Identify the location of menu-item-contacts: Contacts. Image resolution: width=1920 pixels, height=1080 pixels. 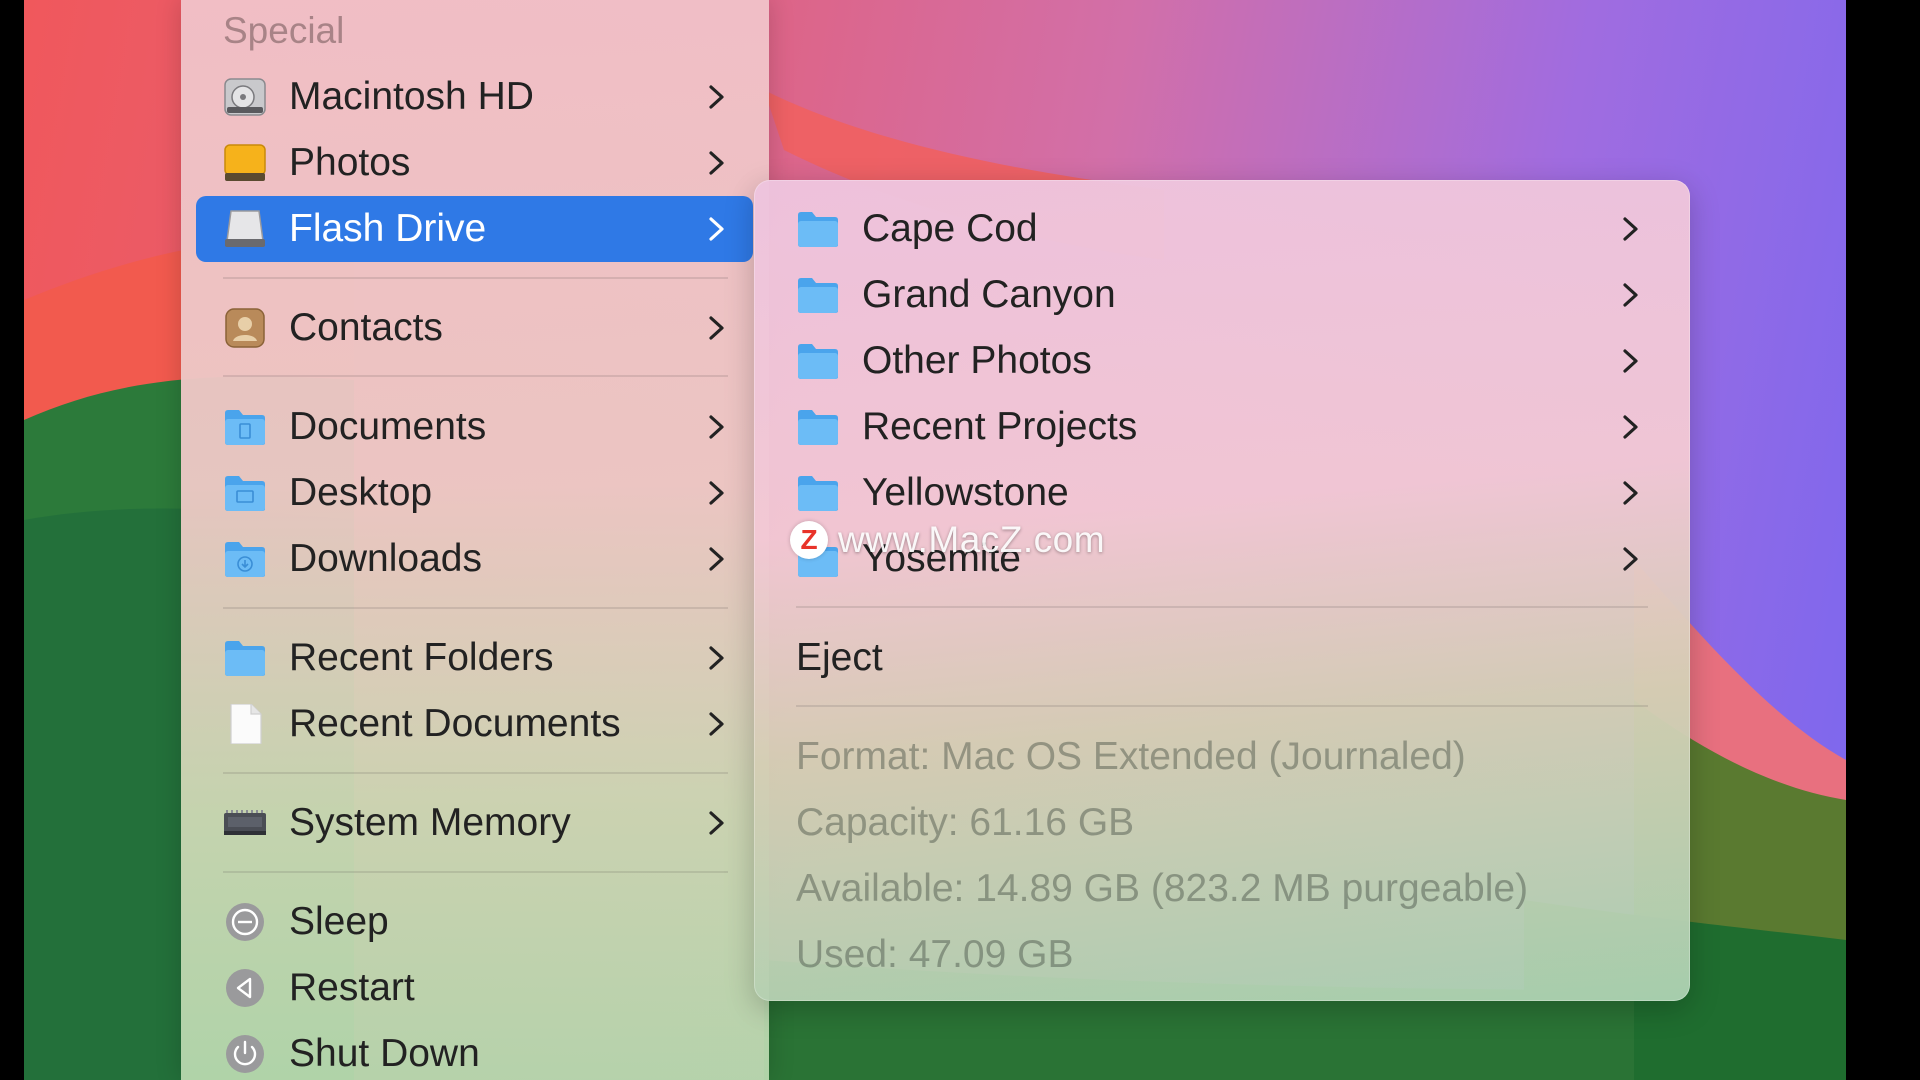
(474, 328).